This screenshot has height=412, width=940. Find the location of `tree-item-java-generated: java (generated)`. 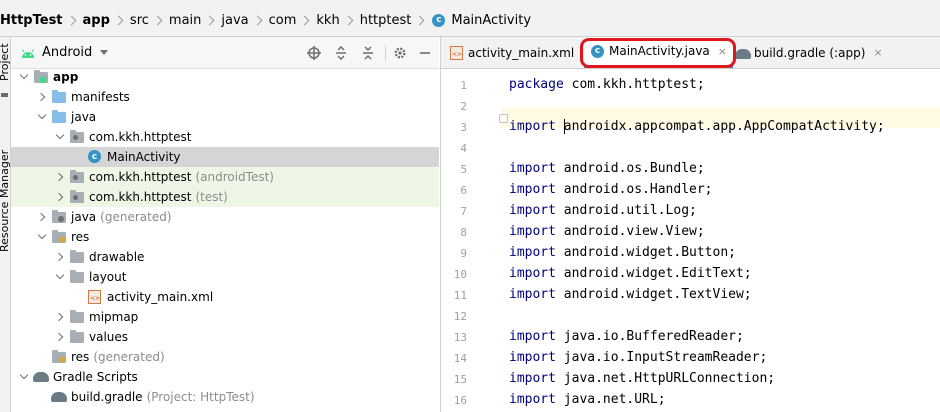

tree-item-java-generated: java (generated) is located at coordinates (225, 217).